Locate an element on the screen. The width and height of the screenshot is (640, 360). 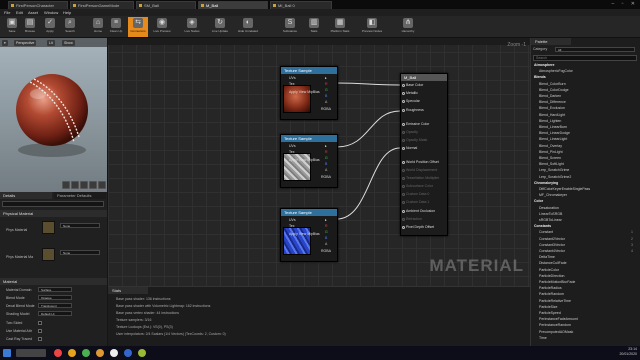
pin-base-color: Base Color is located at coordinates (414, 85).